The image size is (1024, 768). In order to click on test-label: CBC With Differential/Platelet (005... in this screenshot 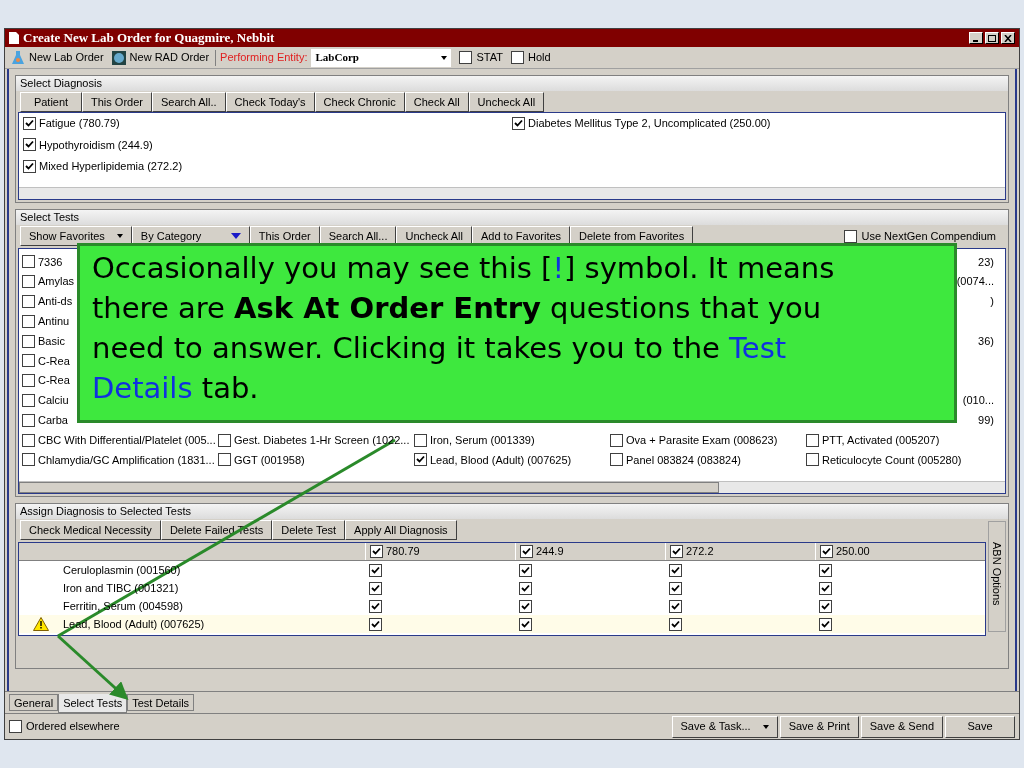, I will do `click(127, 440)`.